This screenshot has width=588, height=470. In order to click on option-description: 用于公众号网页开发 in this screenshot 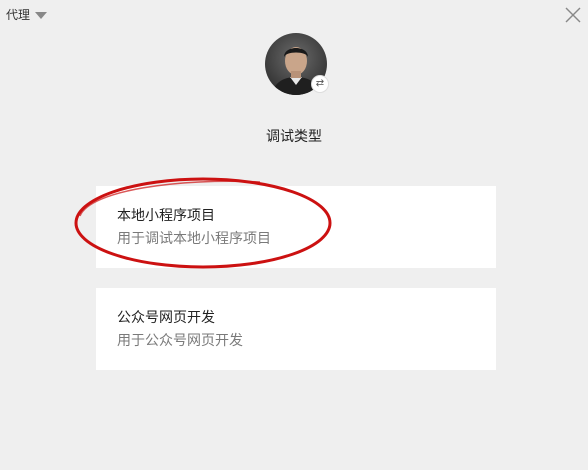, I will do `click(180, 341)`.